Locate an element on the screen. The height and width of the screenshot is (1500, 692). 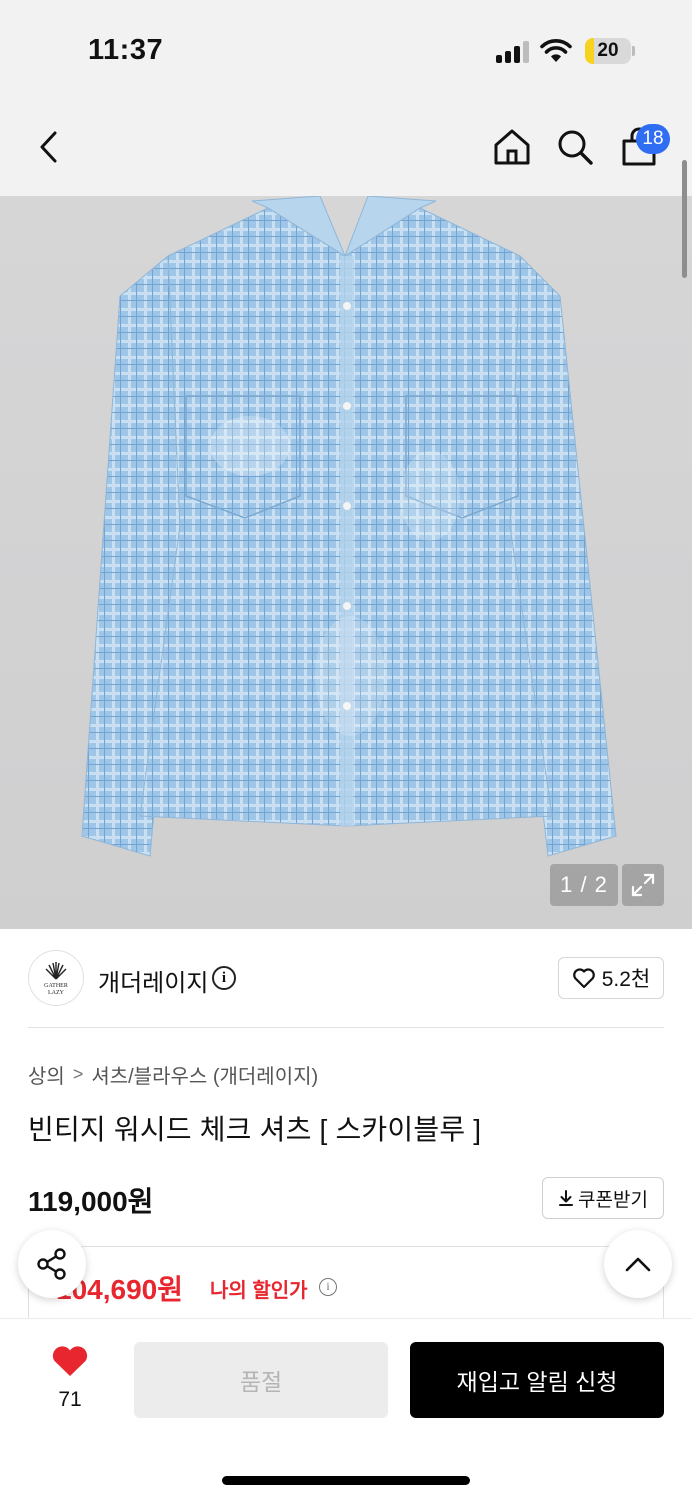
brand-like-button: 5.2천 is located at coordinates (611, 978).